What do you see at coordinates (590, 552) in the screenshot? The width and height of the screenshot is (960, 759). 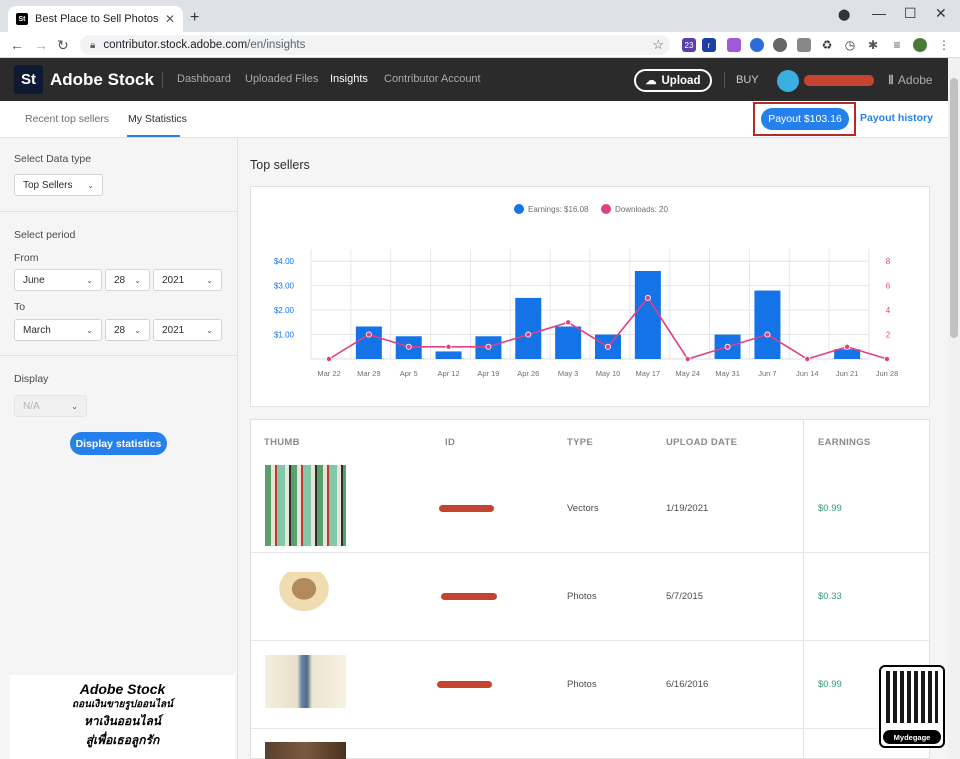 I see `row-divider` at bounding box center [590, 552].